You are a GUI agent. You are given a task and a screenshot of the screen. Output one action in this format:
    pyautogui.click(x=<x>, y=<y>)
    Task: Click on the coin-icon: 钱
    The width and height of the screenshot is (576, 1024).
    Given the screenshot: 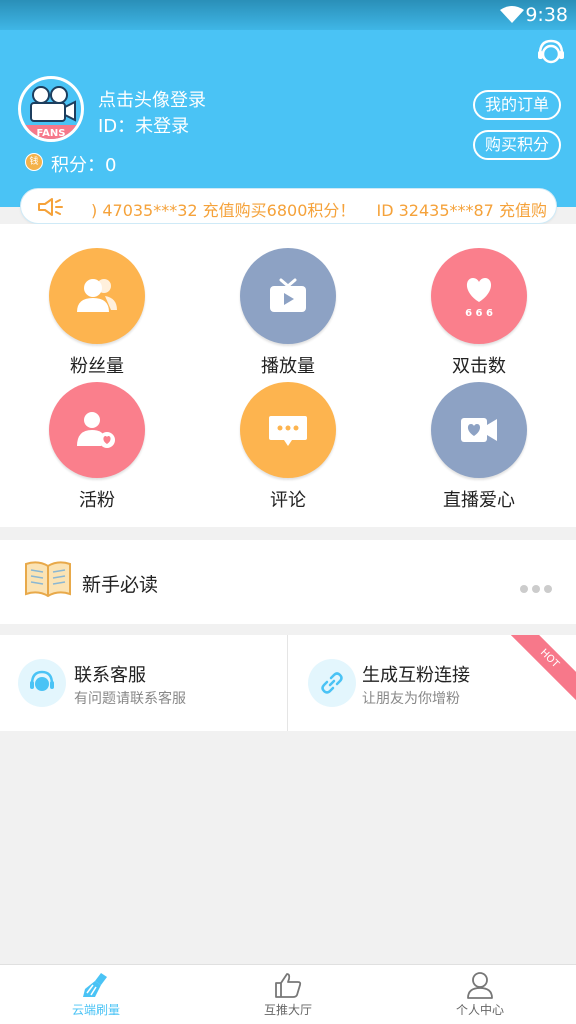 What is the action you would take?
    pyautogui.click(x=34, y=162)
    